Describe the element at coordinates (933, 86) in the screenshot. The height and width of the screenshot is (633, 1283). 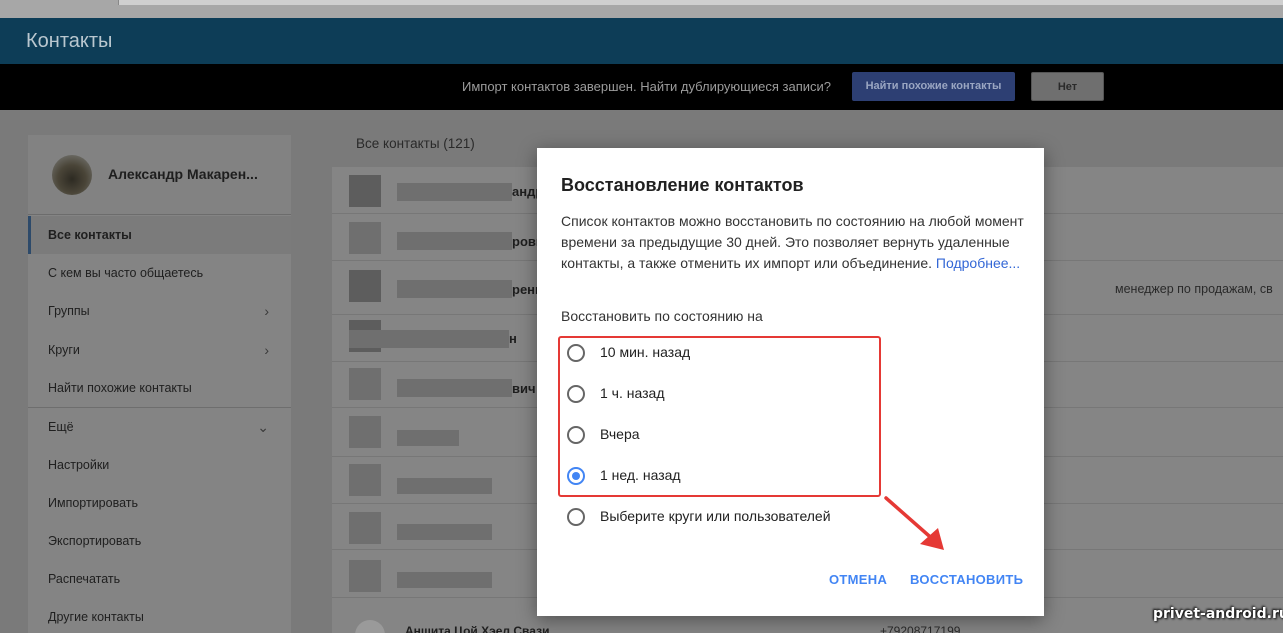
I see `find-duplicates-button: Найти похожие контакты` at that location.